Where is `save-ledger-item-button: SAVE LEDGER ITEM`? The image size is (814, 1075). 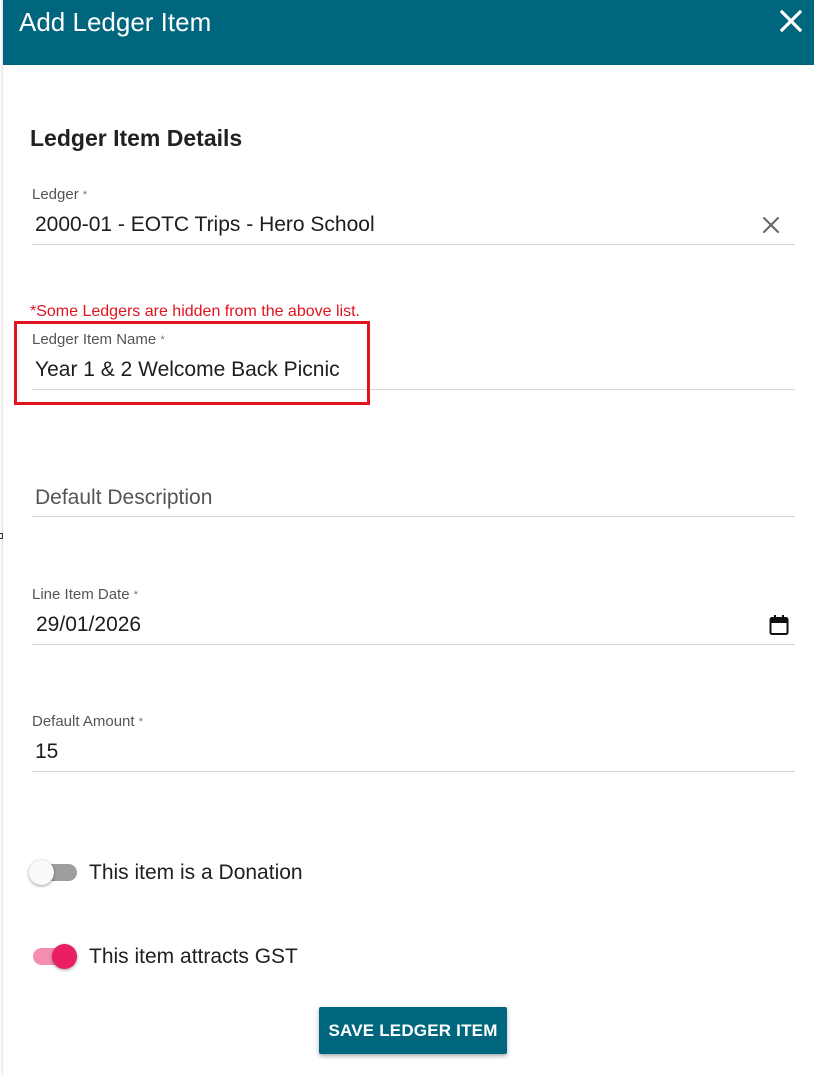
save-ledger-item-button: SAVE LEDGER ITEM is located at coordinates (413, 1030).